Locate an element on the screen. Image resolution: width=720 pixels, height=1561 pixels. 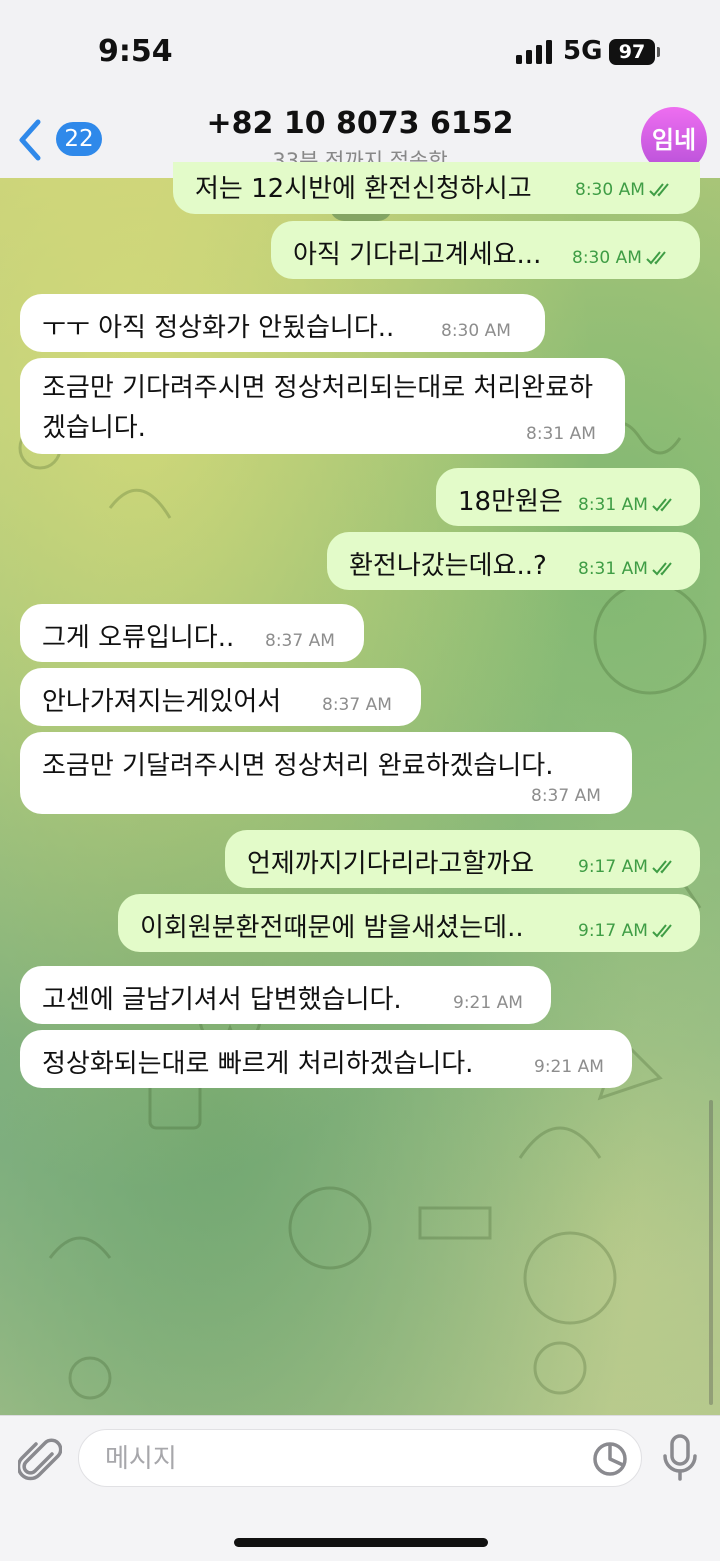
sticker-icon is located at coordinates (610, 1459).